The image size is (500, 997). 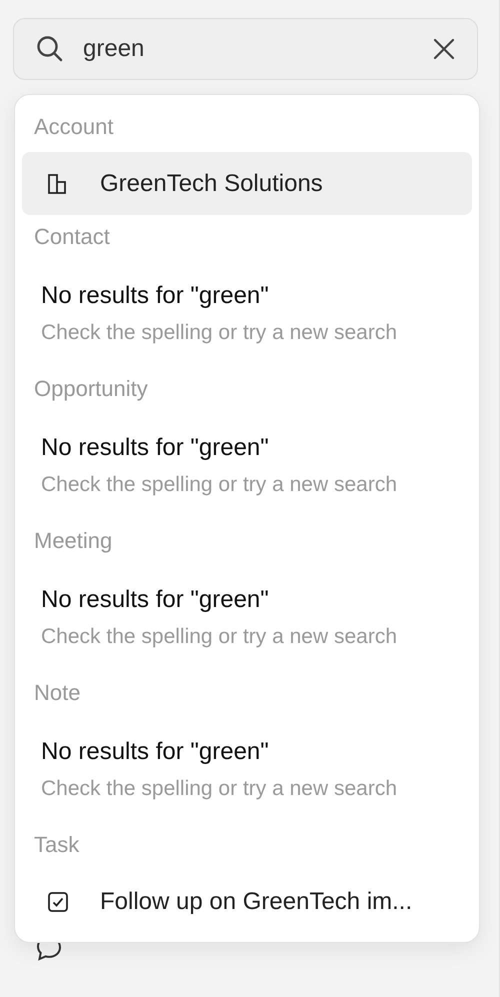 I want to click on section-heading: Contact, so click(x=72, y=237).